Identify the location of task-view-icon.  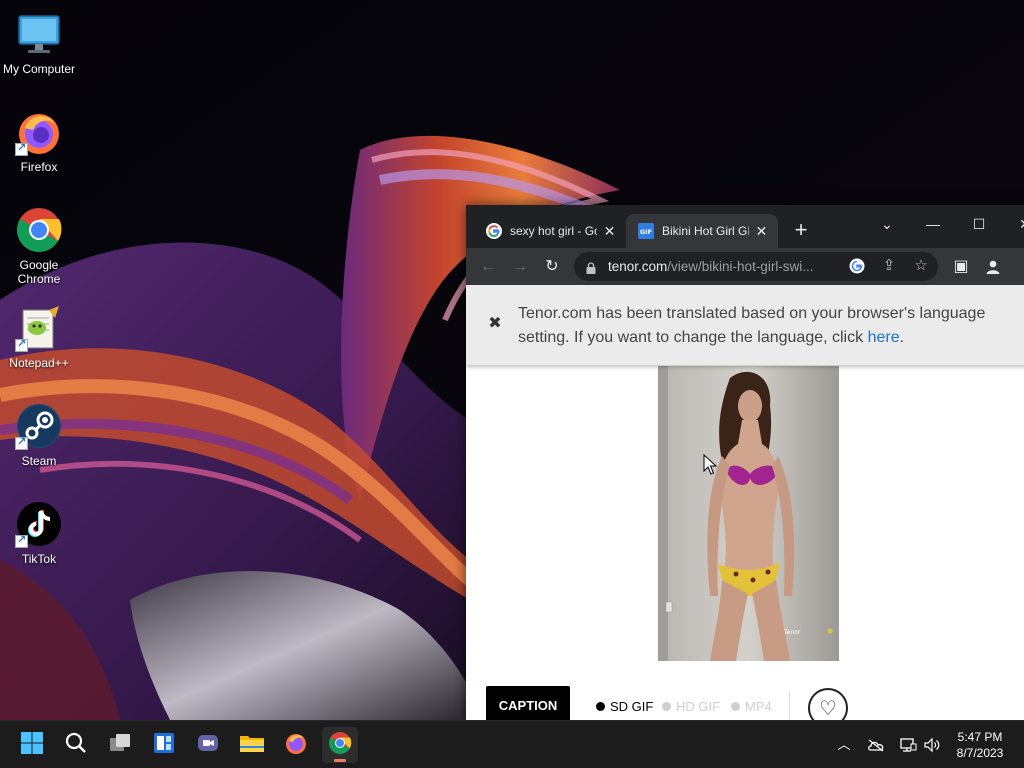
(120, 745).